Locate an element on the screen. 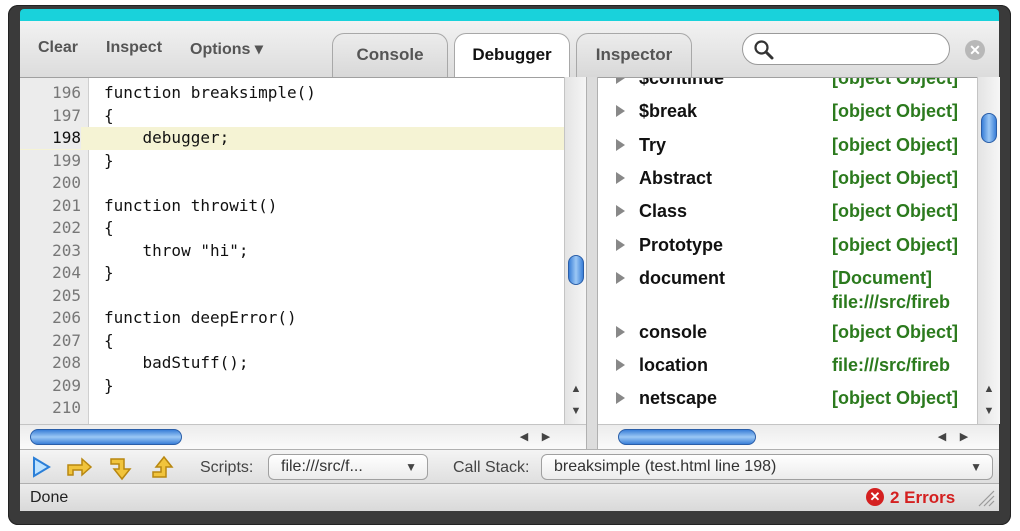  error-count-label: 2 Errors is located at coordinates (923, 497).